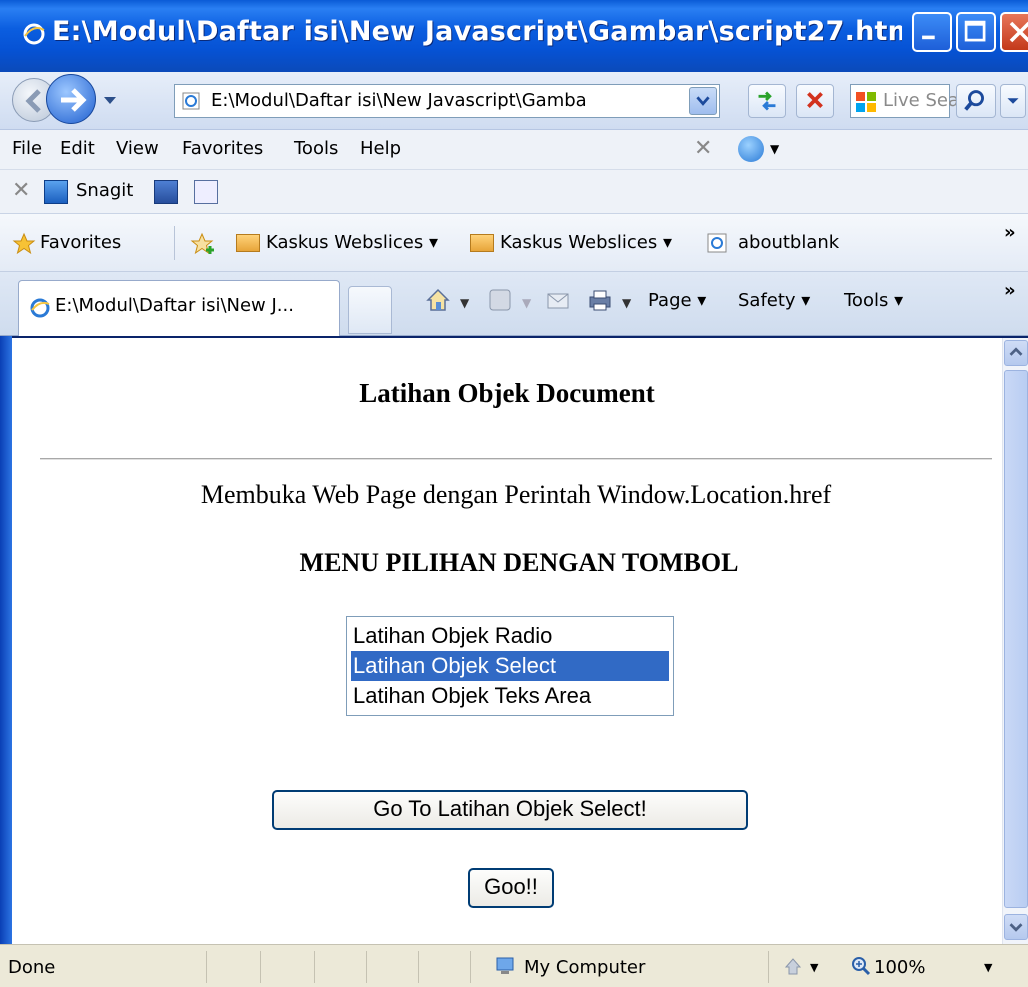  Describe the element at coordinates (976, 101) in the screenshot. I see `search-button` at that location.